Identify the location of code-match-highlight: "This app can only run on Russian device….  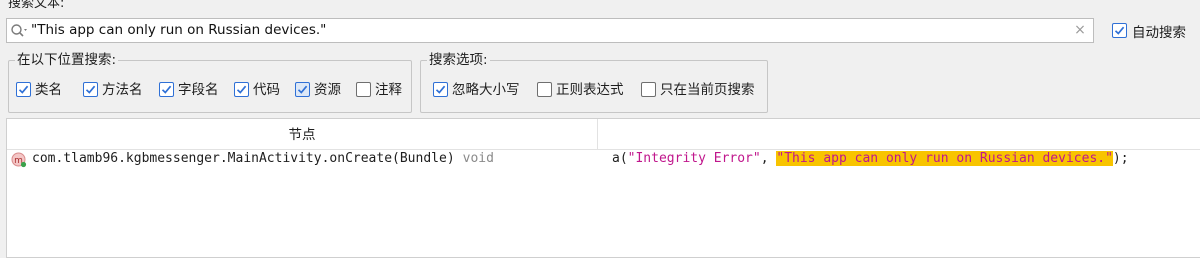
(944, 158).